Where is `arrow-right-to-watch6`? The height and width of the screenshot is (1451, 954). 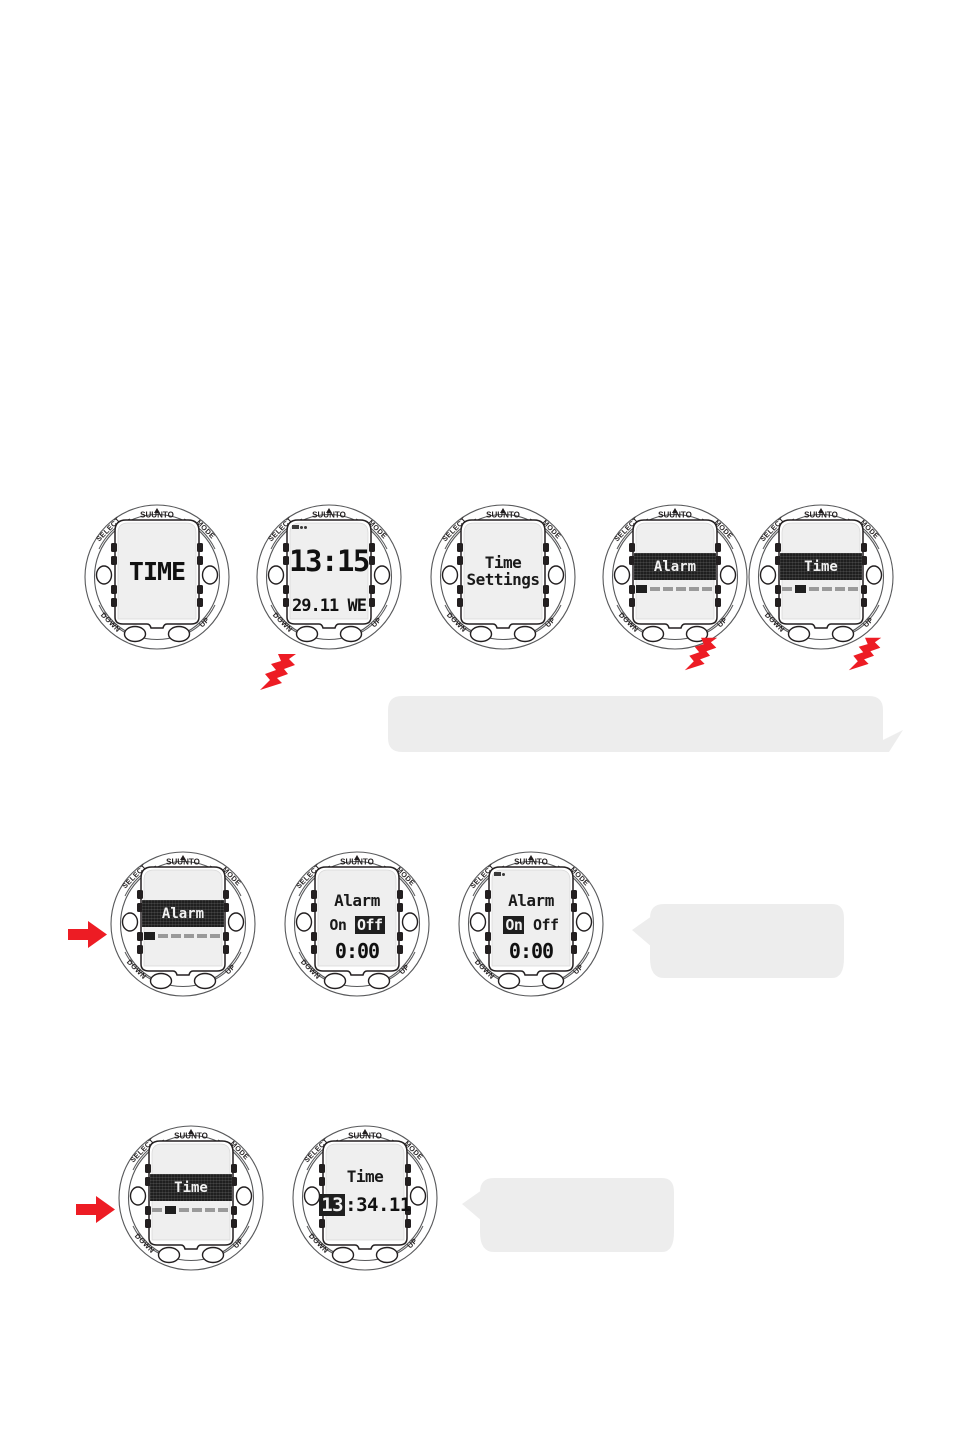
arrow-right-to-watch6 is located at coordinates (88, 934).